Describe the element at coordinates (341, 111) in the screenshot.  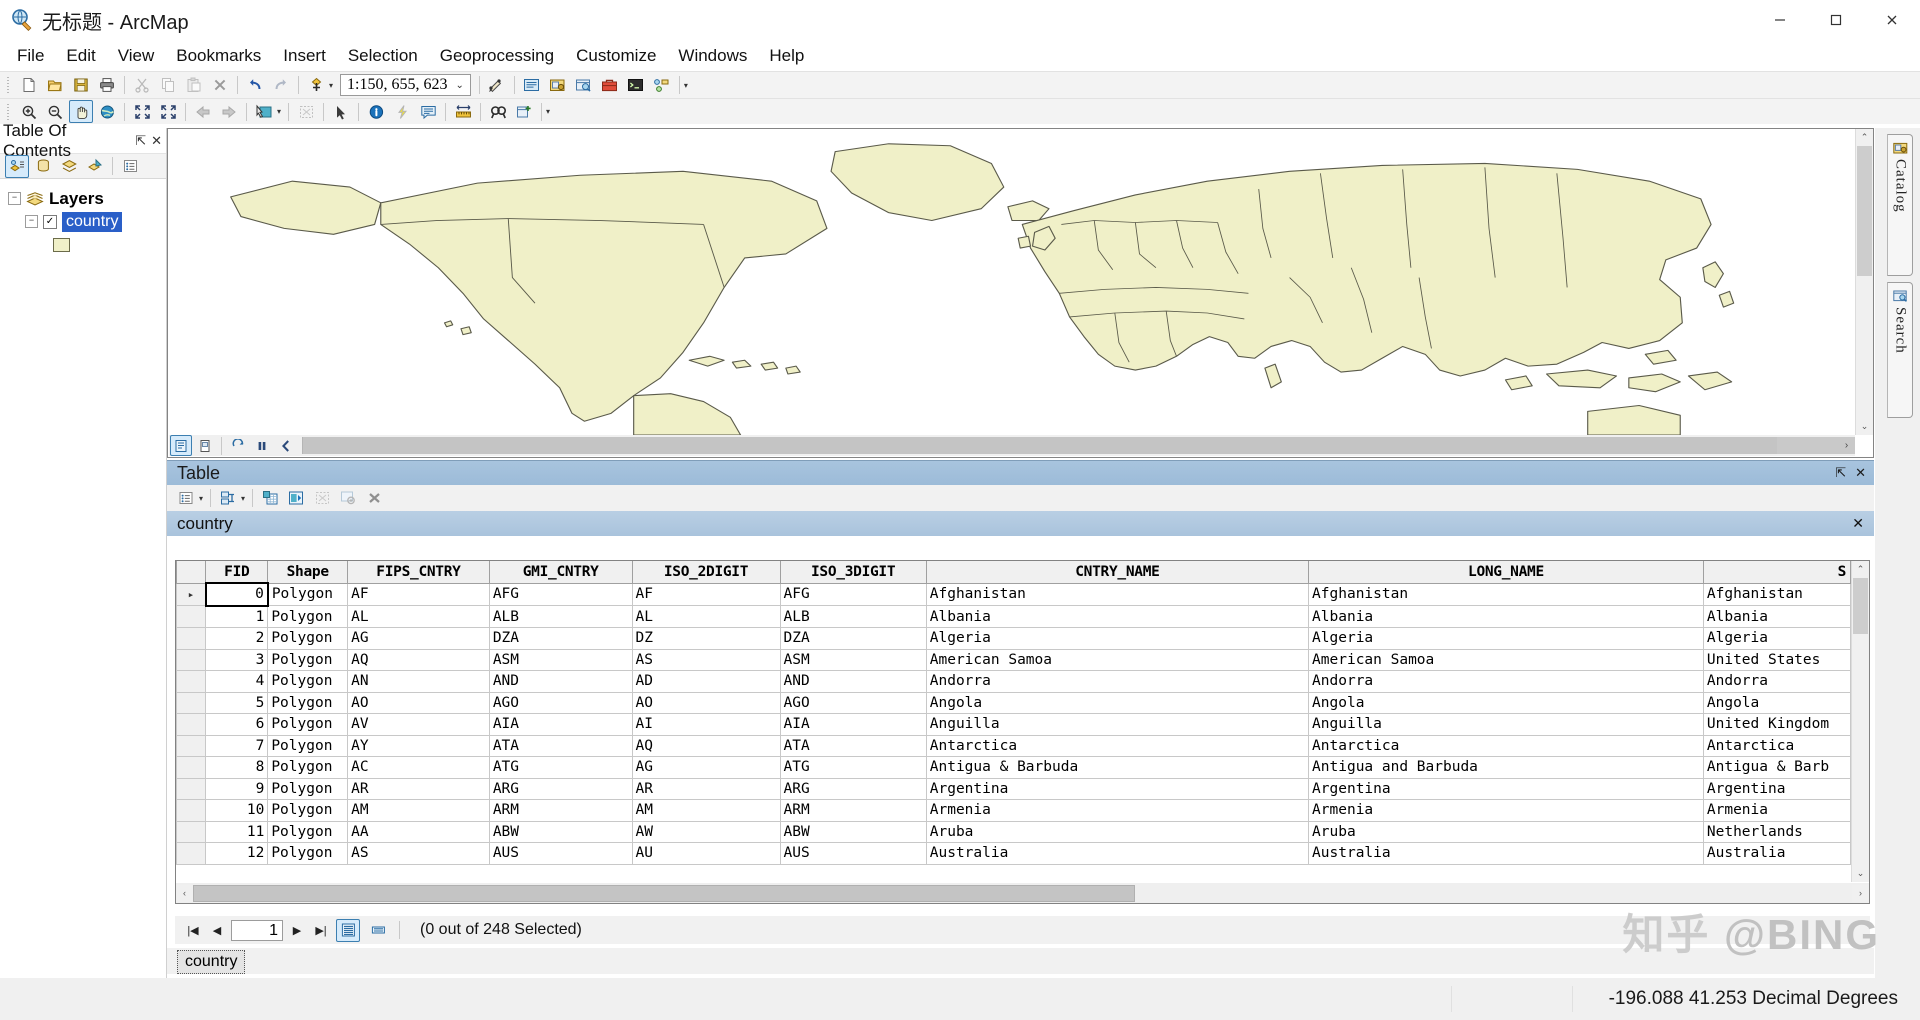
I see `select-elements-icon` at that location.